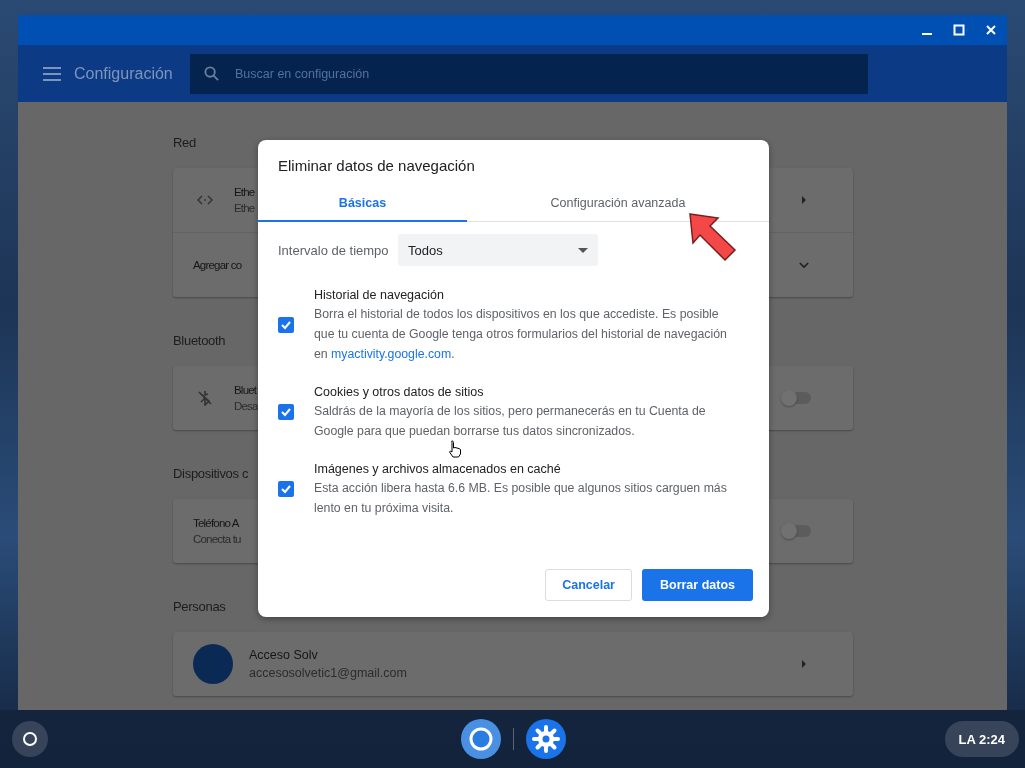 Image resolution: width=1025 pixels, height=768 pixels. I want to click on close-icon, so click(991, 30).